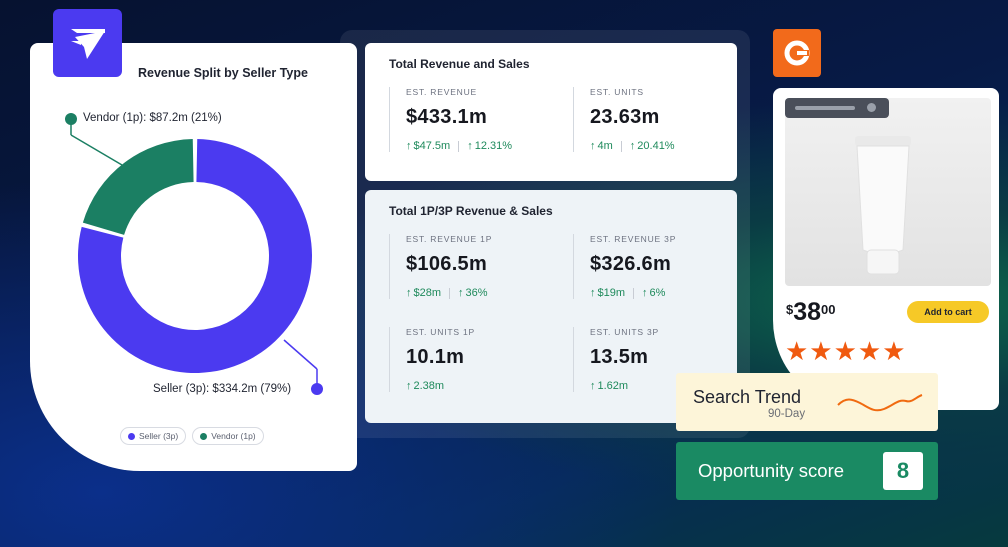 The width and height of the screenshot is (1008, 547). Describe the element at coordinates (440, 332) in the screenshot. I see `metric-label: EST. UNITS 1P` at that location.